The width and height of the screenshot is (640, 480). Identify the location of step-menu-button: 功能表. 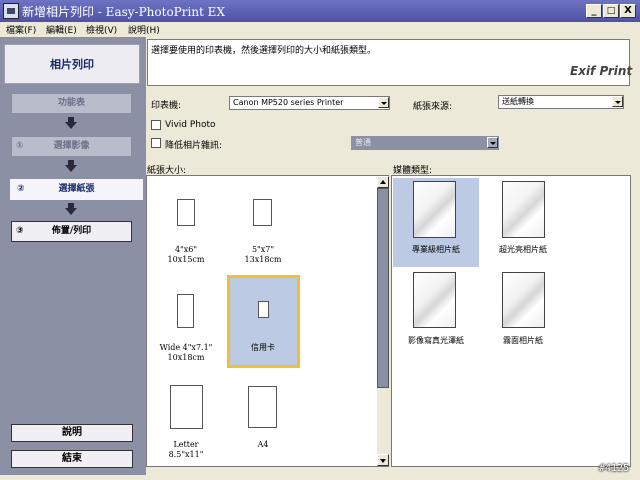
(71, 103).